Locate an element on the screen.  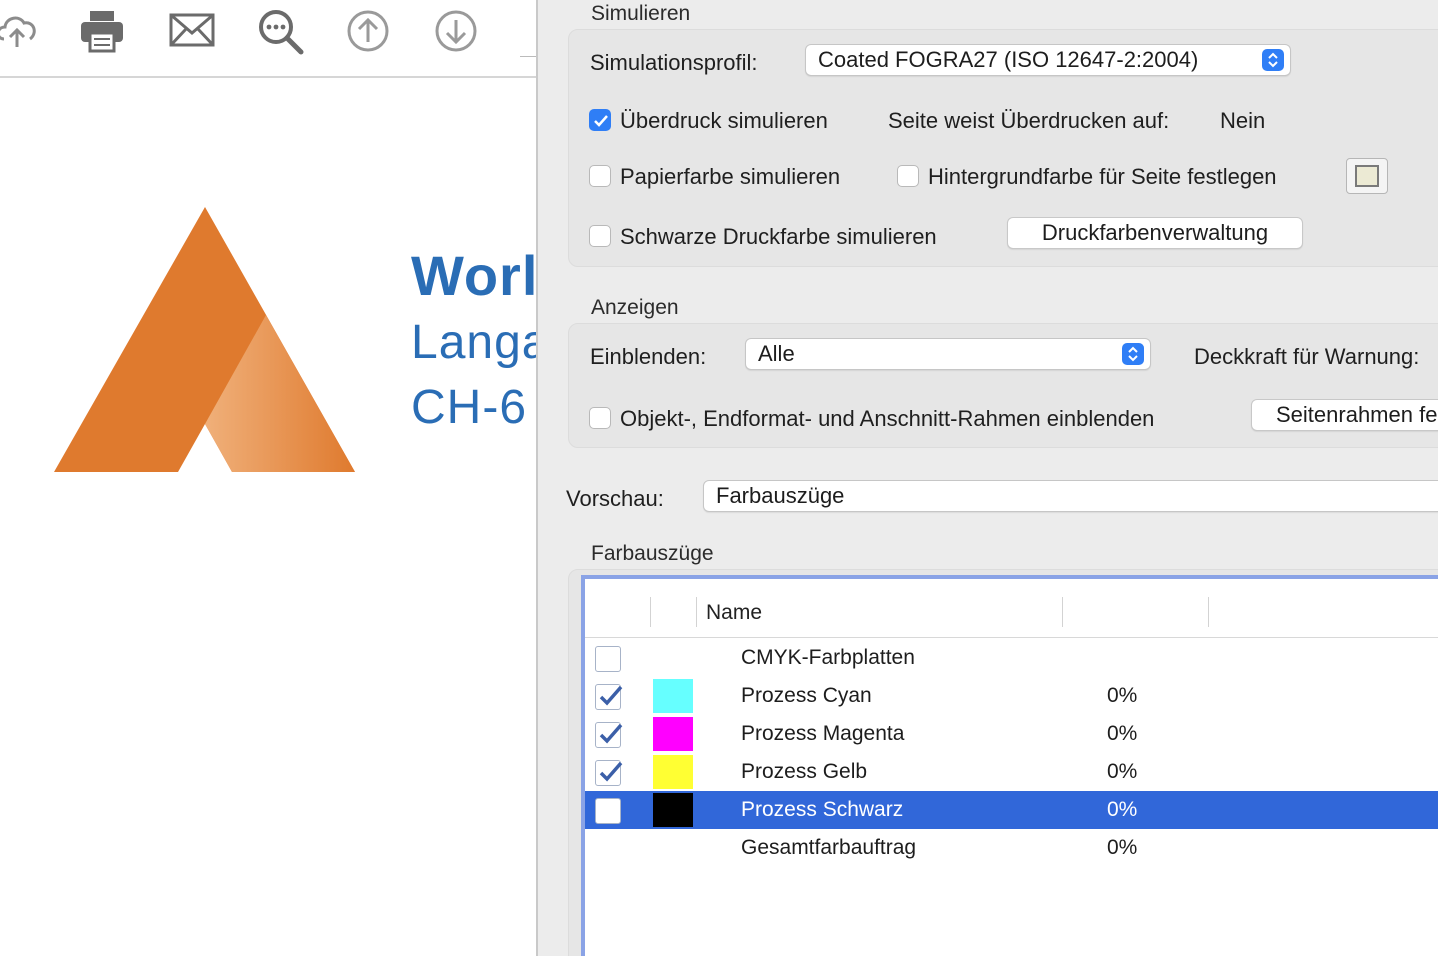
table-row: Prozess Magenta 0% is located at coordinates (1011, 734).